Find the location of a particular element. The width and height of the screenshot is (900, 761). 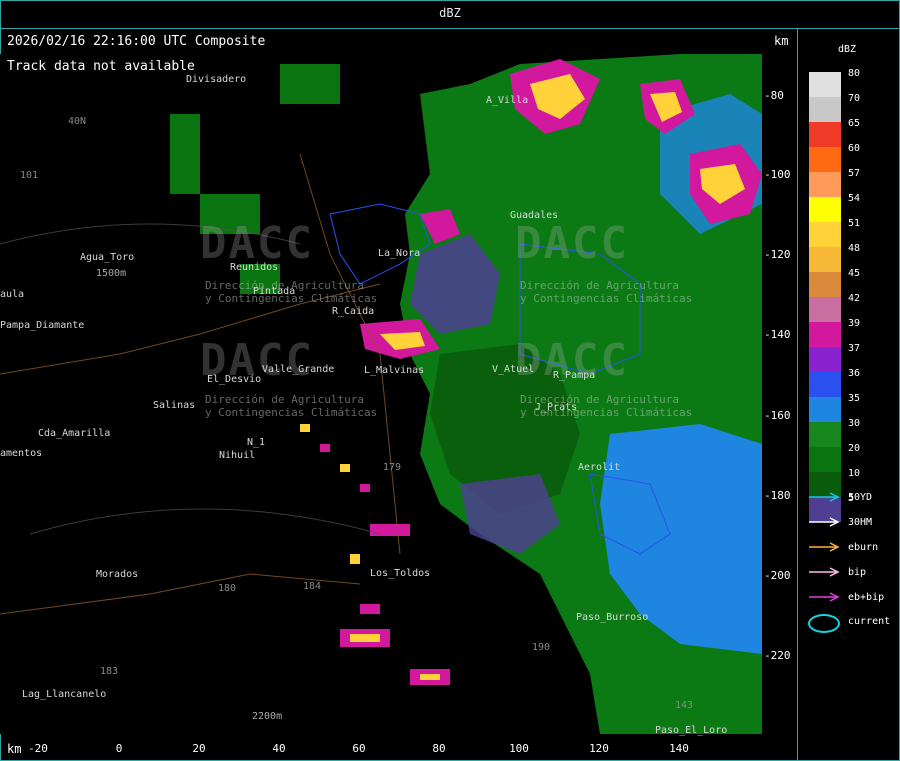

scale-label: 70 is located at coordinates (854, 98).